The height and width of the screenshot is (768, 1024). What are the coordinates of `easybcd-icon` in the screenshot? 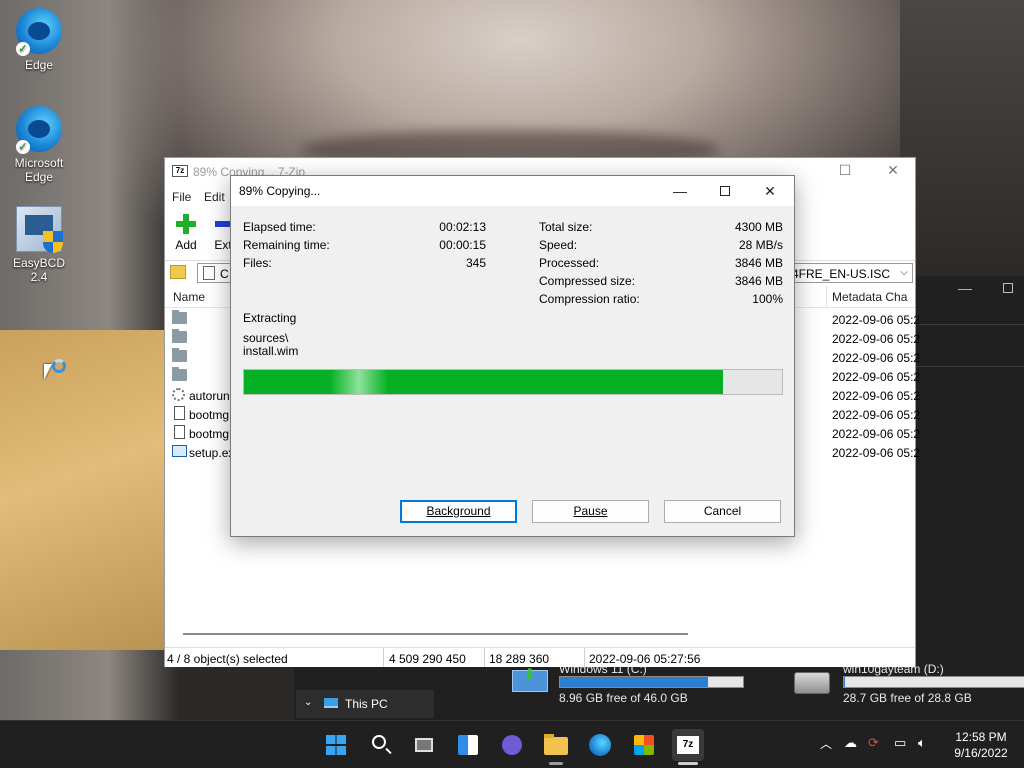 It's located at (39, 229).